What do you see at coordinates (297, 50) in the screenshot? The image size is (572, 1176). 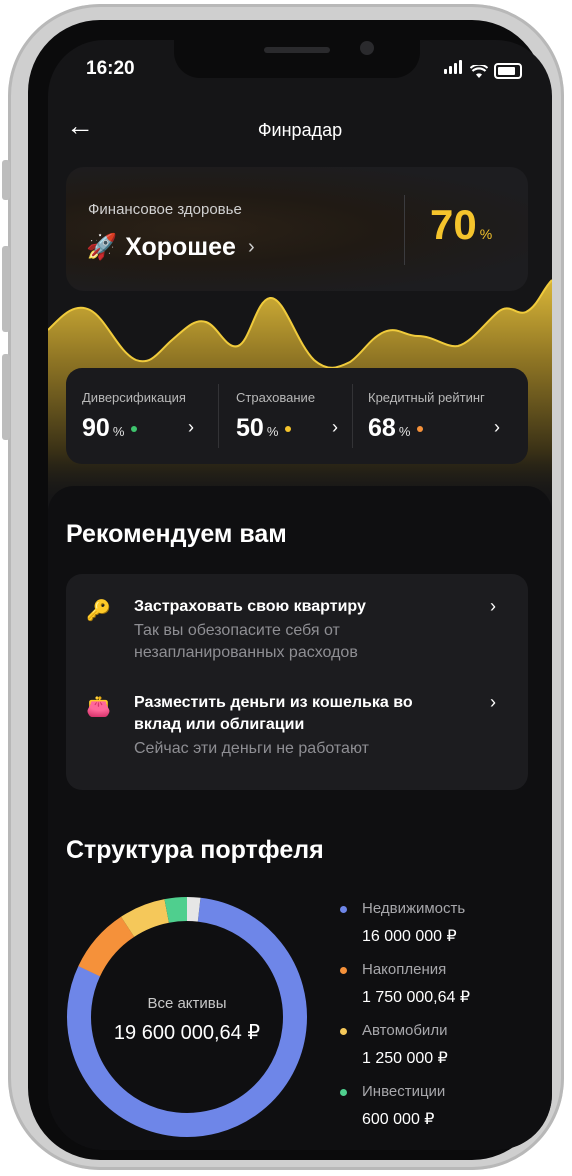 I see `speaker-grille` at bounding box center [297, 50].